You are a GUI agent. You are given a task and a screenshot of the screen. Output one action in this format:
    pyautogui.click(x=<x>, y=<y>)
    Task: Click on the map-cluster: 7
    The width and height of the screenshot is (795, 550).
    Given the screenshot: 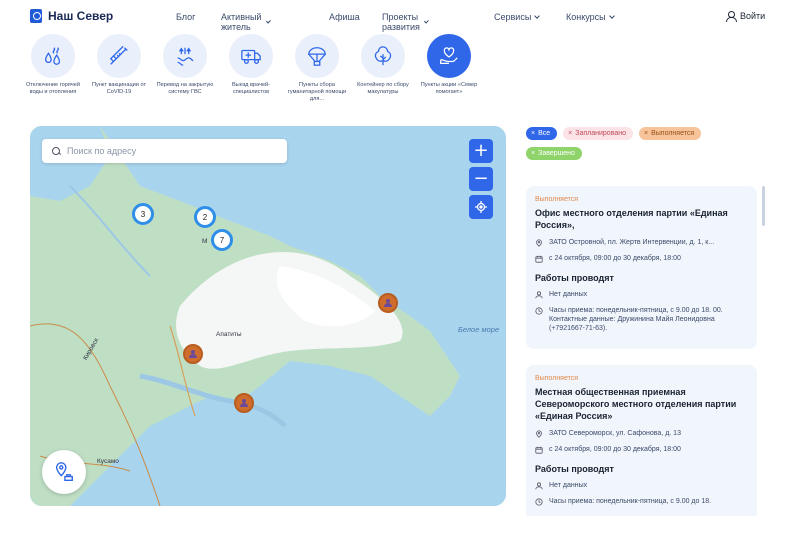 What is the action you would take?
    pyautogui.click(x=222, y=240)
    